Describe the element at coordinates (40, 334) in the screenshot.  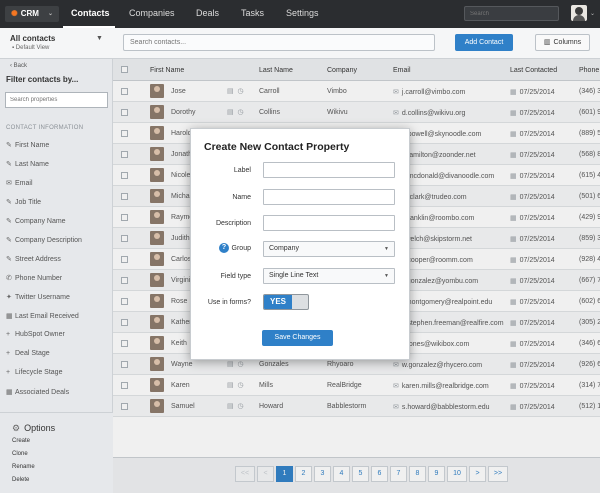
I see `filter-label: HubSpot Owner` at that location.